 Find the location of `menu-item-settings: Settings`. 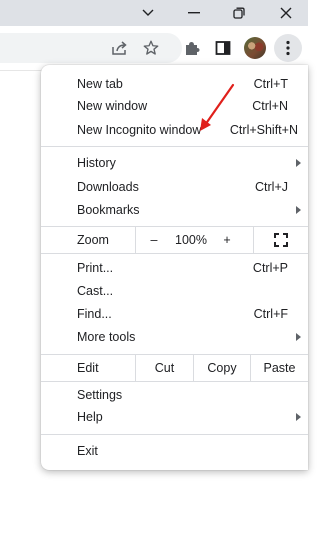

menu-item-settings: Settings is located at coordinates (174, 396).